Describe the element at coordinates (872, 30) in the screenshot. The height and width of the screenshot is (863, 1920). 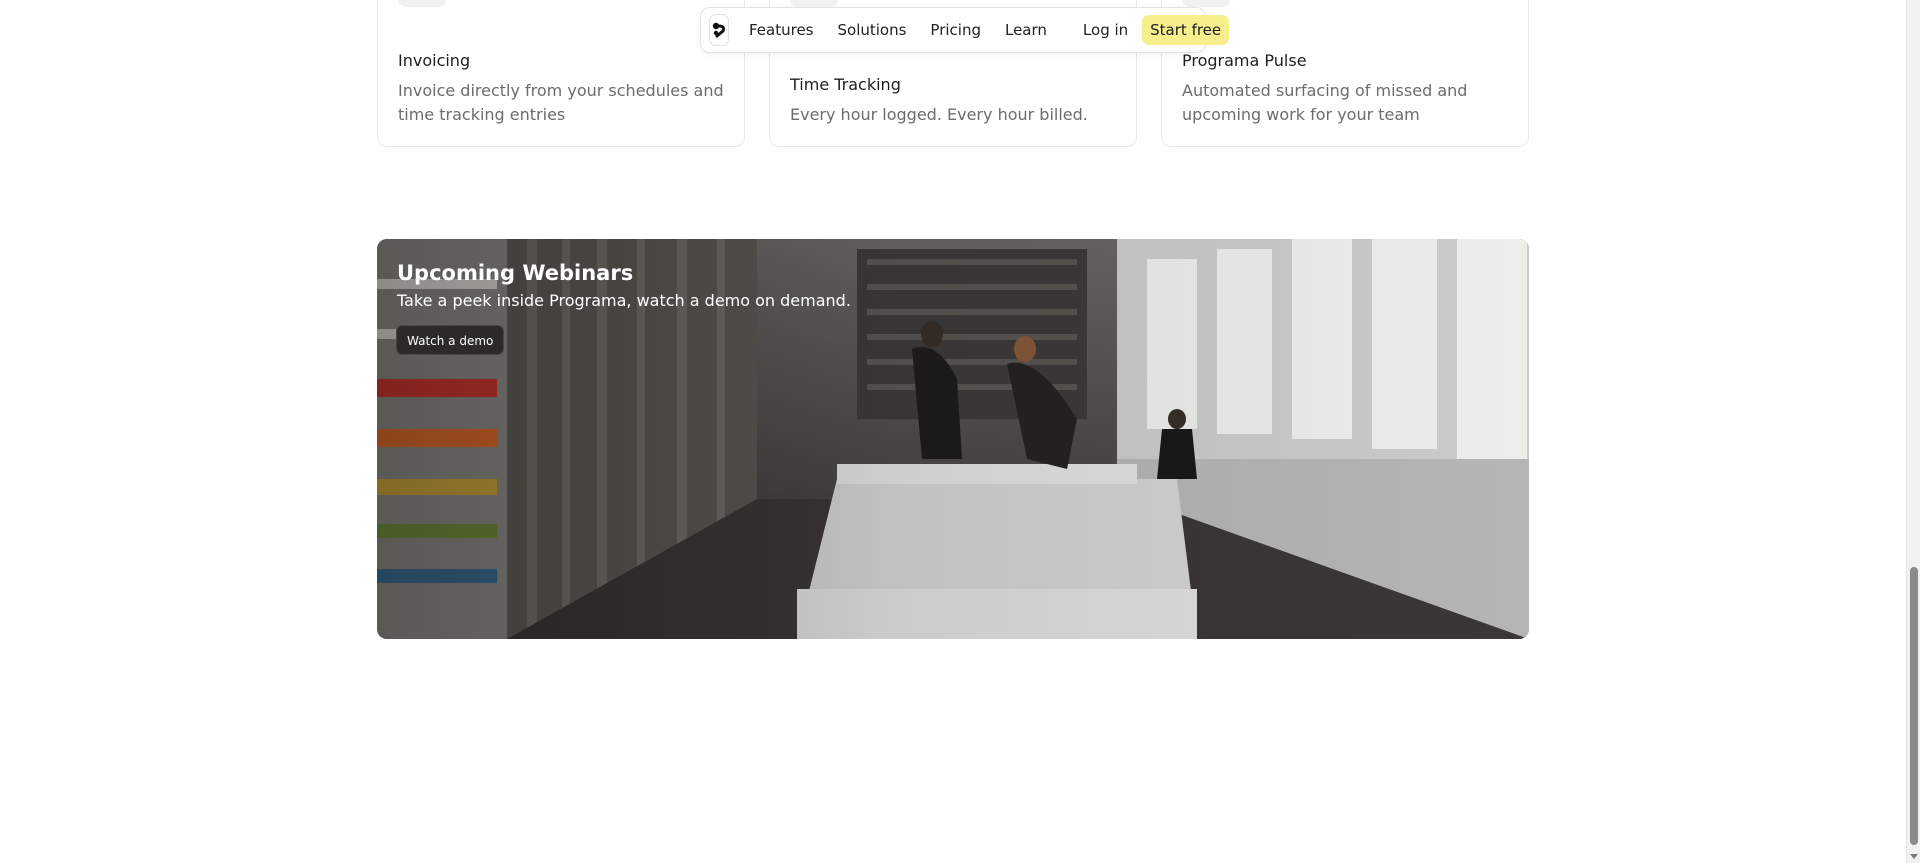
I see `nav-link-solutions: Solutions` at that location.